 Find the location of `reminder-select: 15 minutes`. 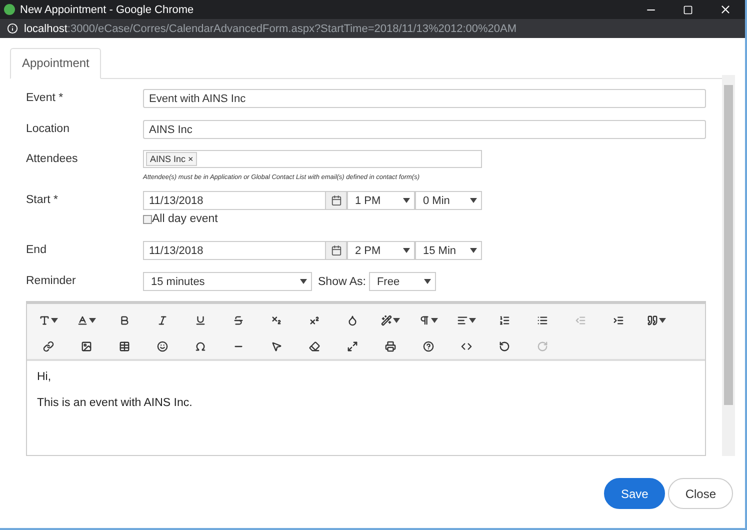

reminder-select: 15 minutes is located at coordinates (227, 281).